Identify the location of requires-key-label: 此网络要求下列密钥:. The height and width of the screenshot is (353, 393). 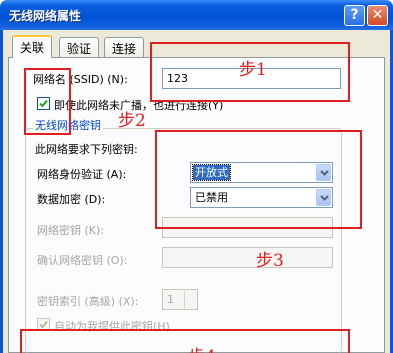
(86, 149).